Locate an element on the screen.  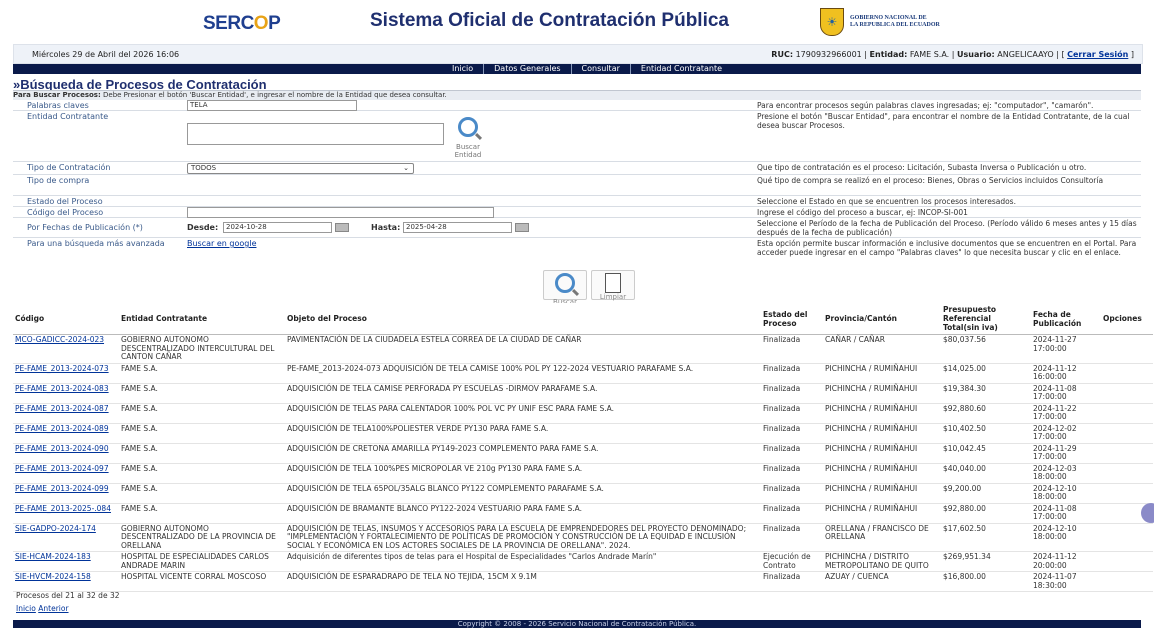
process-code-link: PE-FAME_2013-2024-090 is located at coordinates (62, 448).